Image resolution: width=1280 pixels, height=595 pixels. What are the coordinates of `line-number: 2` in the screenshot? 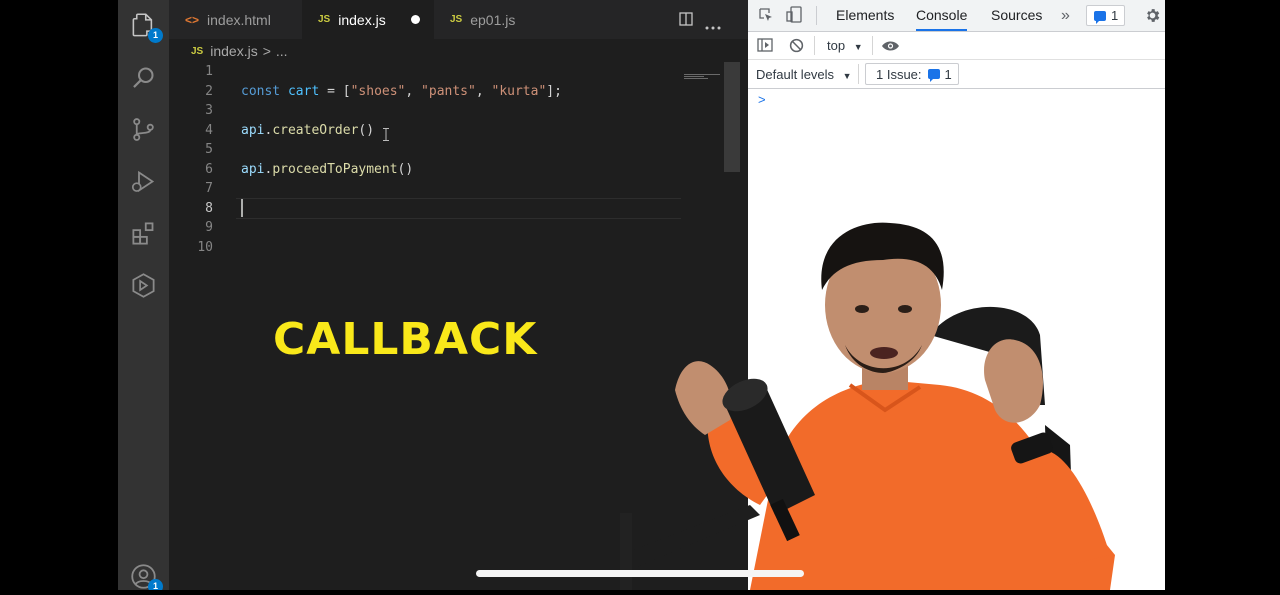 It's located at (209, 91).